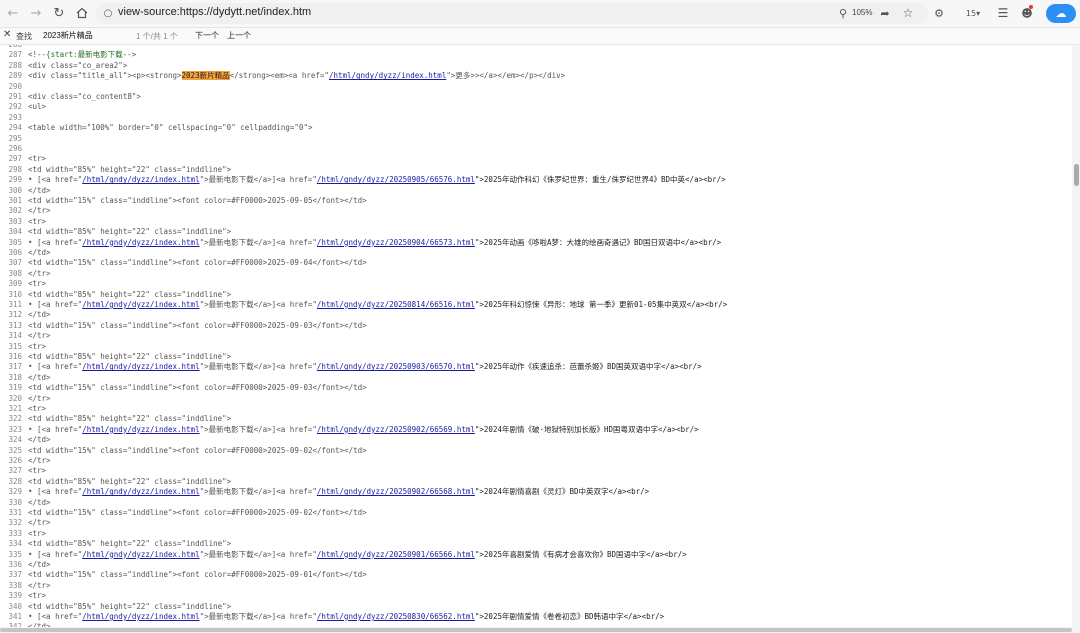  I want to click on source-link: /html/gndy/dyzz/20250902/66568.html, so click(396, 491).